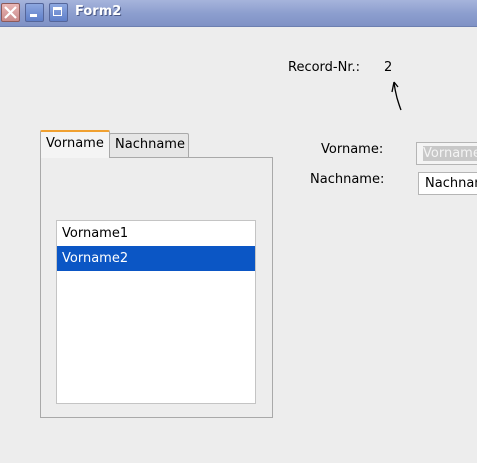 The image size is (477, 463). I want to click on close-icon, so click(10, 12).